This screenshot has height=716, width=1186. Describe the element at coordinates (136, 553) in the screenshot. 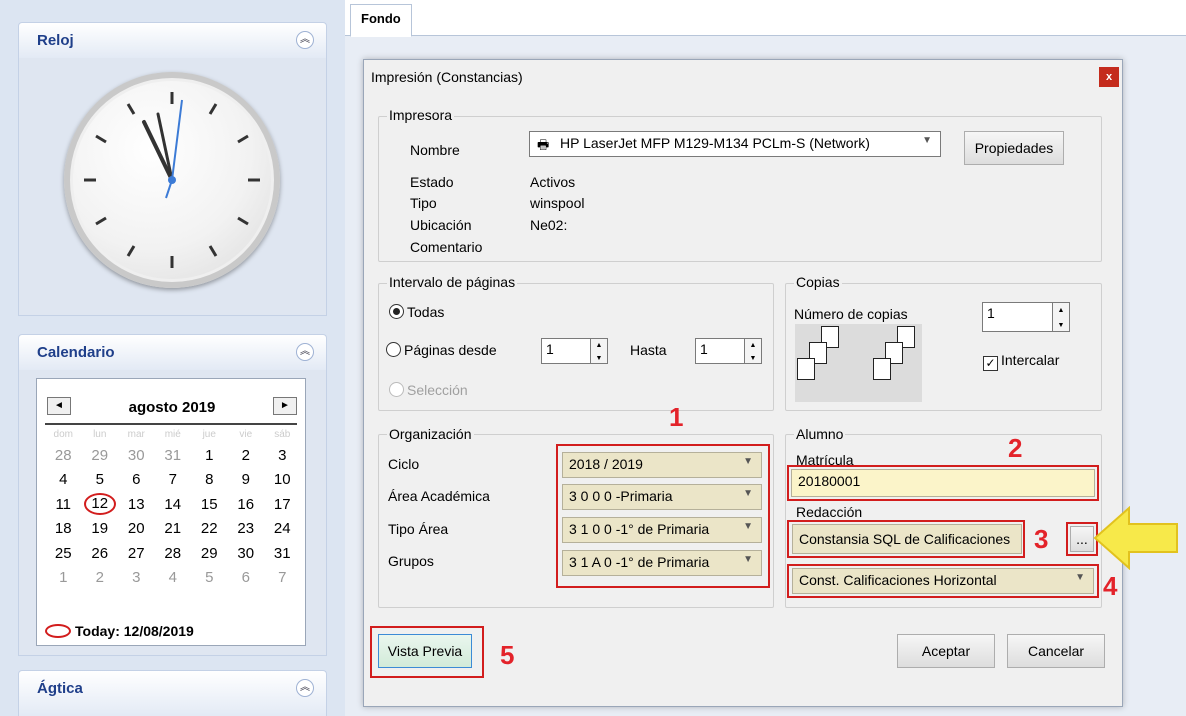

I see `calendar-day: 27` at that location.